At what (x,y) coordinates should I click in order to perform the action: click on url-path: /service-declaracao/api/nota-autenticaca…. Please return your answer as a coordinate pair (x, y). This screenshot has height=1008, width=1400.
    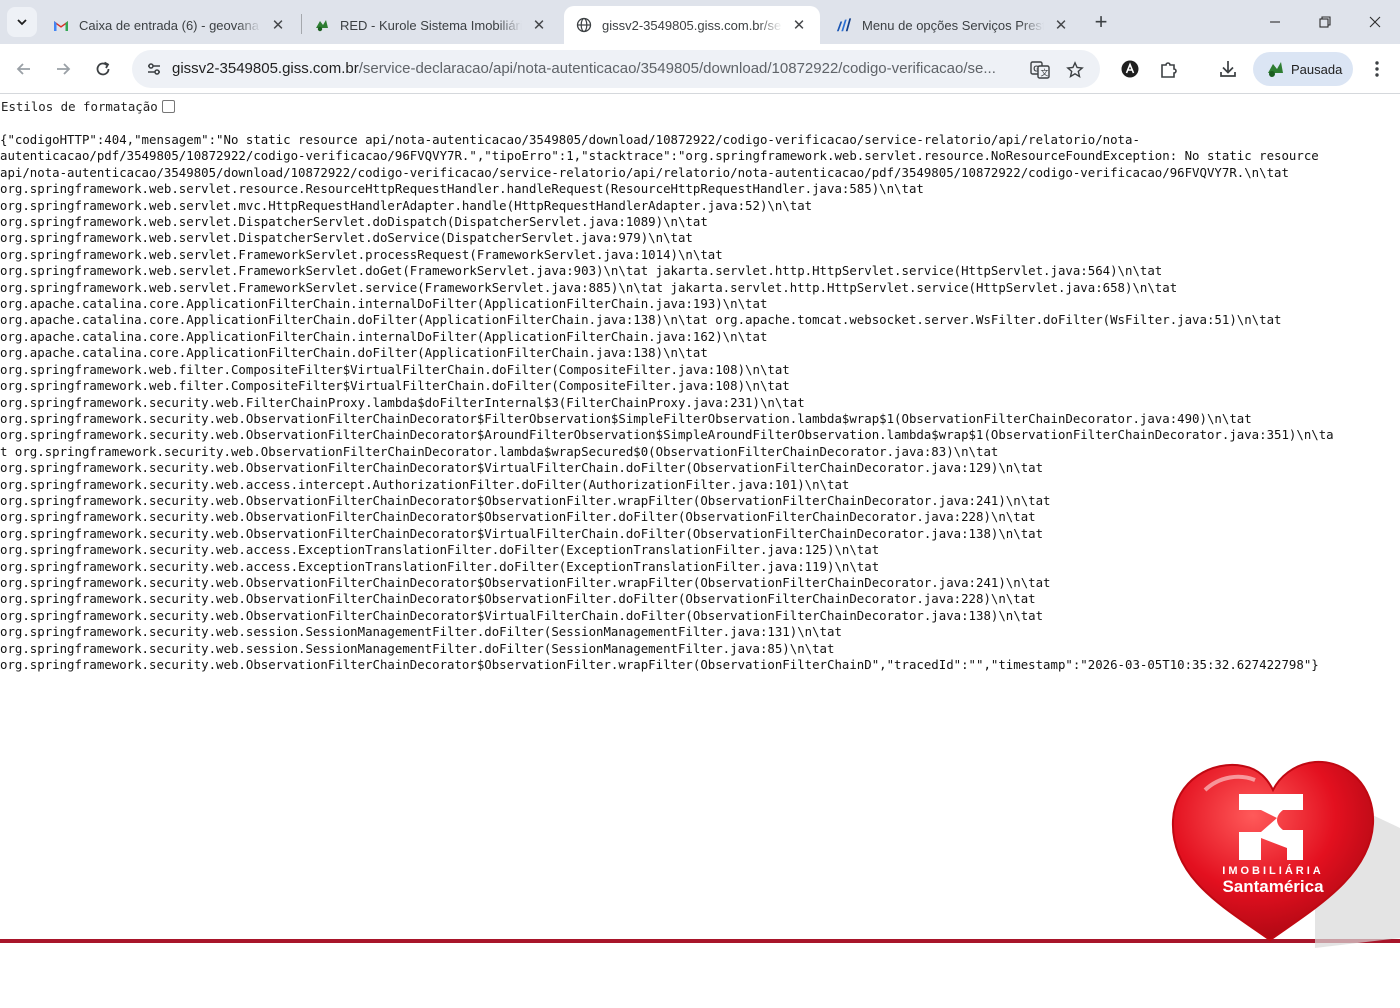
    Looking at the image, I should click on (677, 68).